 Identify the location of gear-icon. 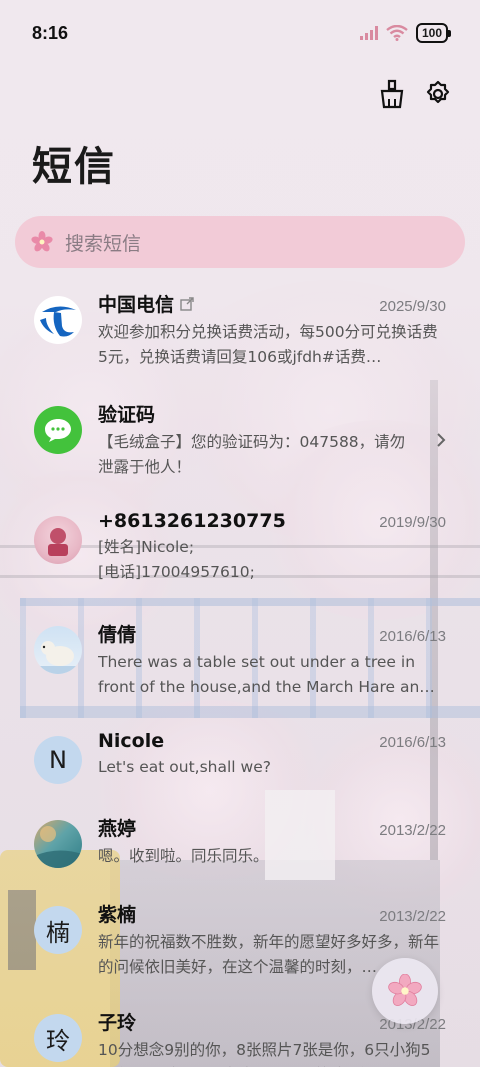
(438, 92).